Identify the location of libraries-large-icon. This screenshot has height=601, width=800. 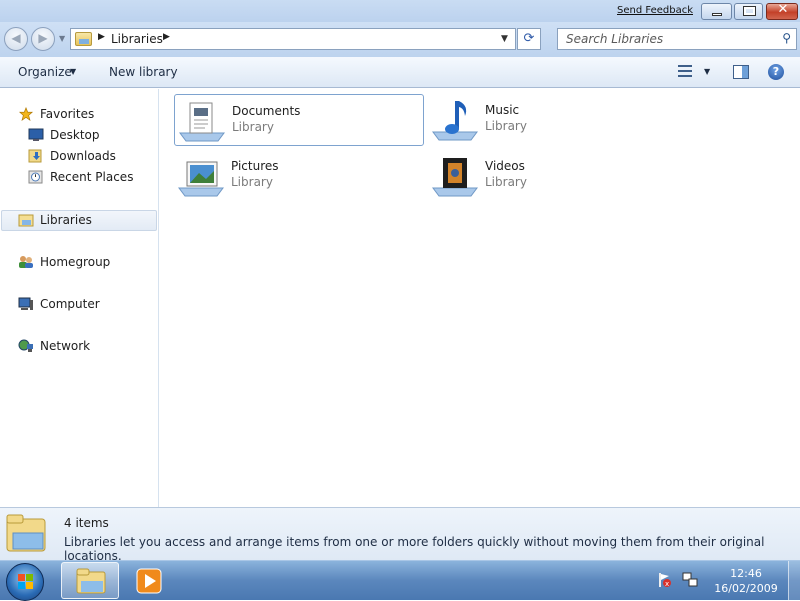
(26, 533).